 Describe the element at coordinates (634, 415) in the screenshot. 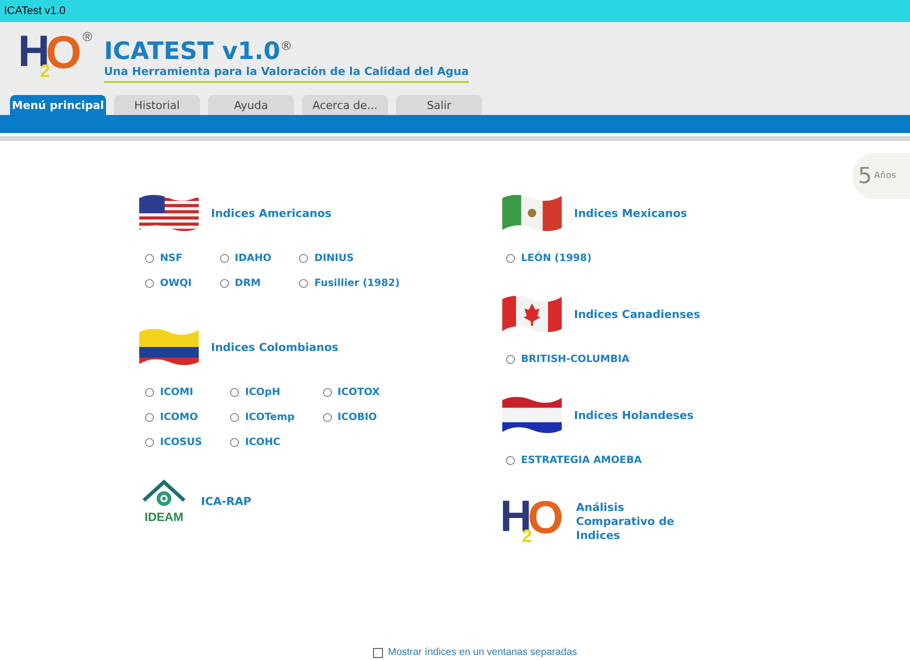

I see `section-title: Indices Holandeses` at that location.